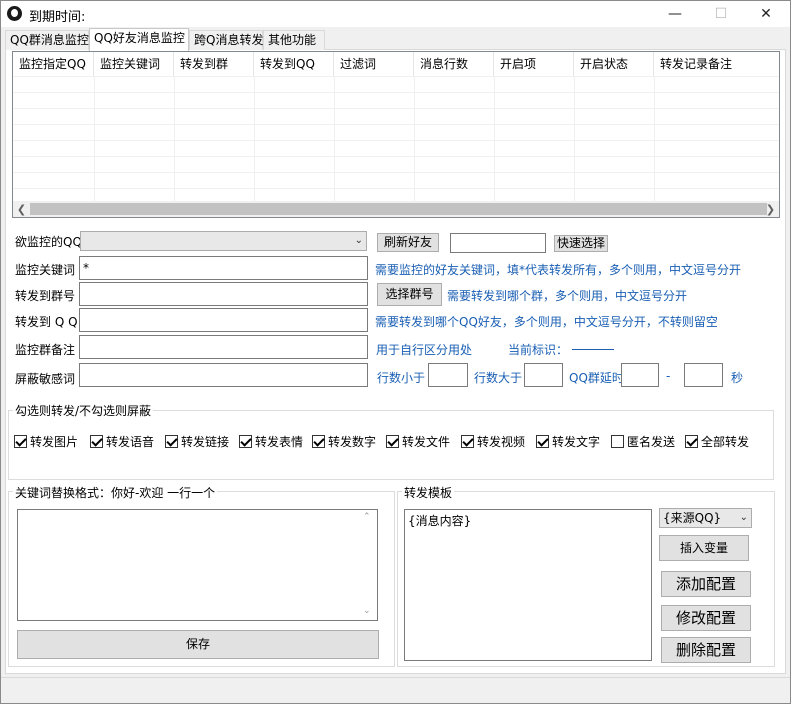 The image size is (791, 704). I want to click on option-label: 转发表情, so click(279, 442).